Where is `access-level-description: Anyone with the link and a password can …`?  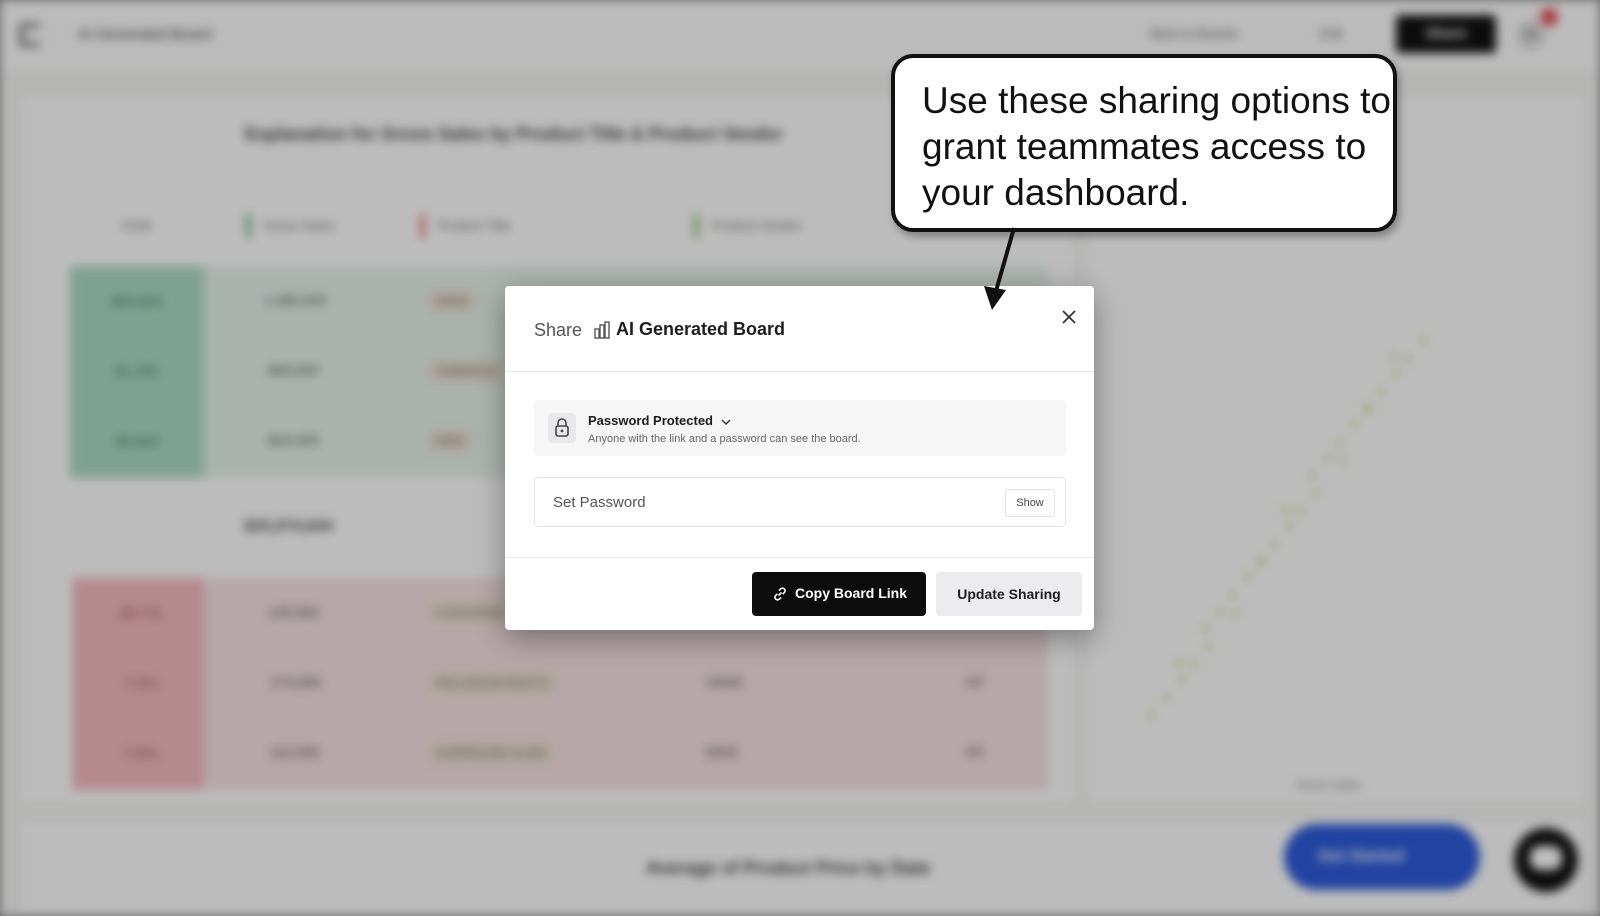 access-level-description: Anyone with the link and a password can … is located at coordinates (724, 439).